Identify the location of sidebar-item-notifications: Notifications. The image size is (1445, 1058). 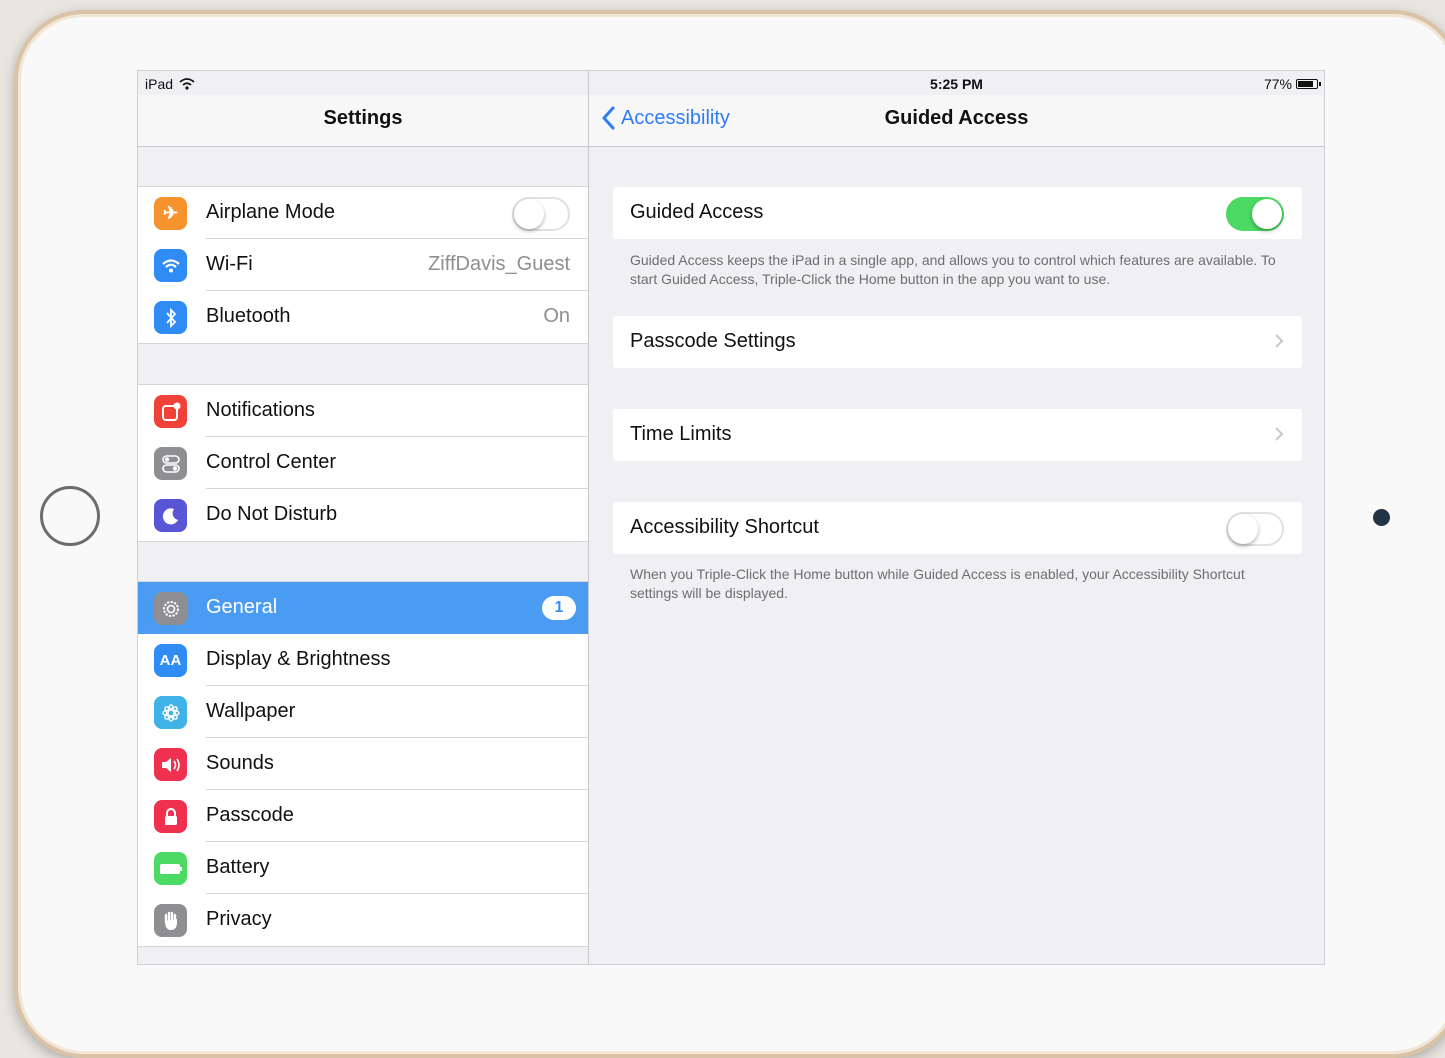
(363, 411).